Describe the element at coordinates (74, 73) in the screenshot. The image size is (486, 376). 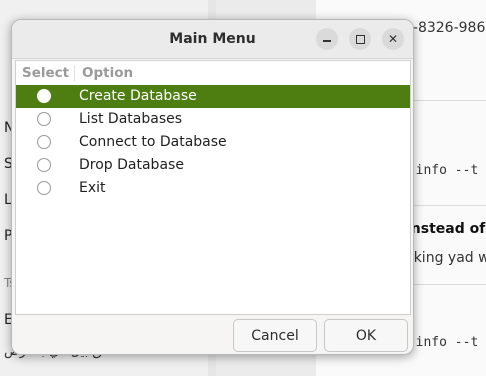
I see `column-separator` at that location.